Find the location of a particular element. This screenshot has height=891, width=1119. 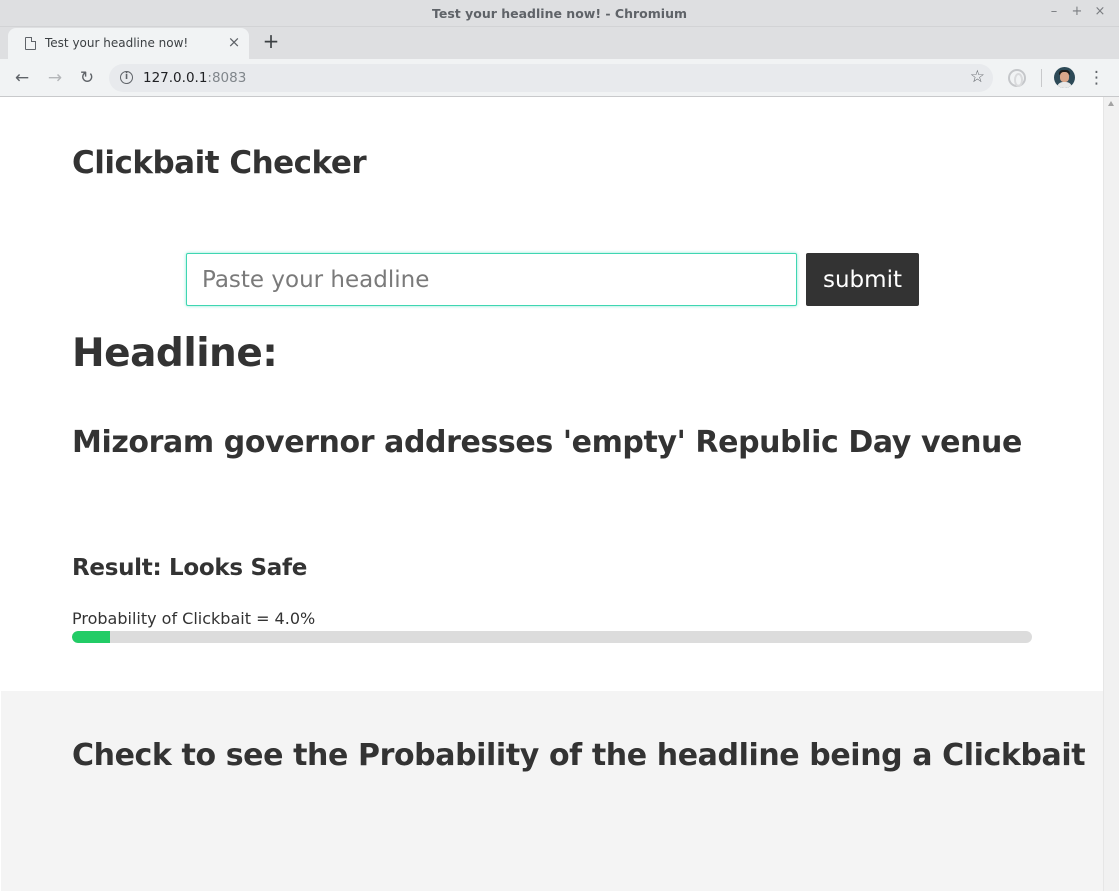

tab-active: Test your headline now! × is located at coordinates (128, 43).